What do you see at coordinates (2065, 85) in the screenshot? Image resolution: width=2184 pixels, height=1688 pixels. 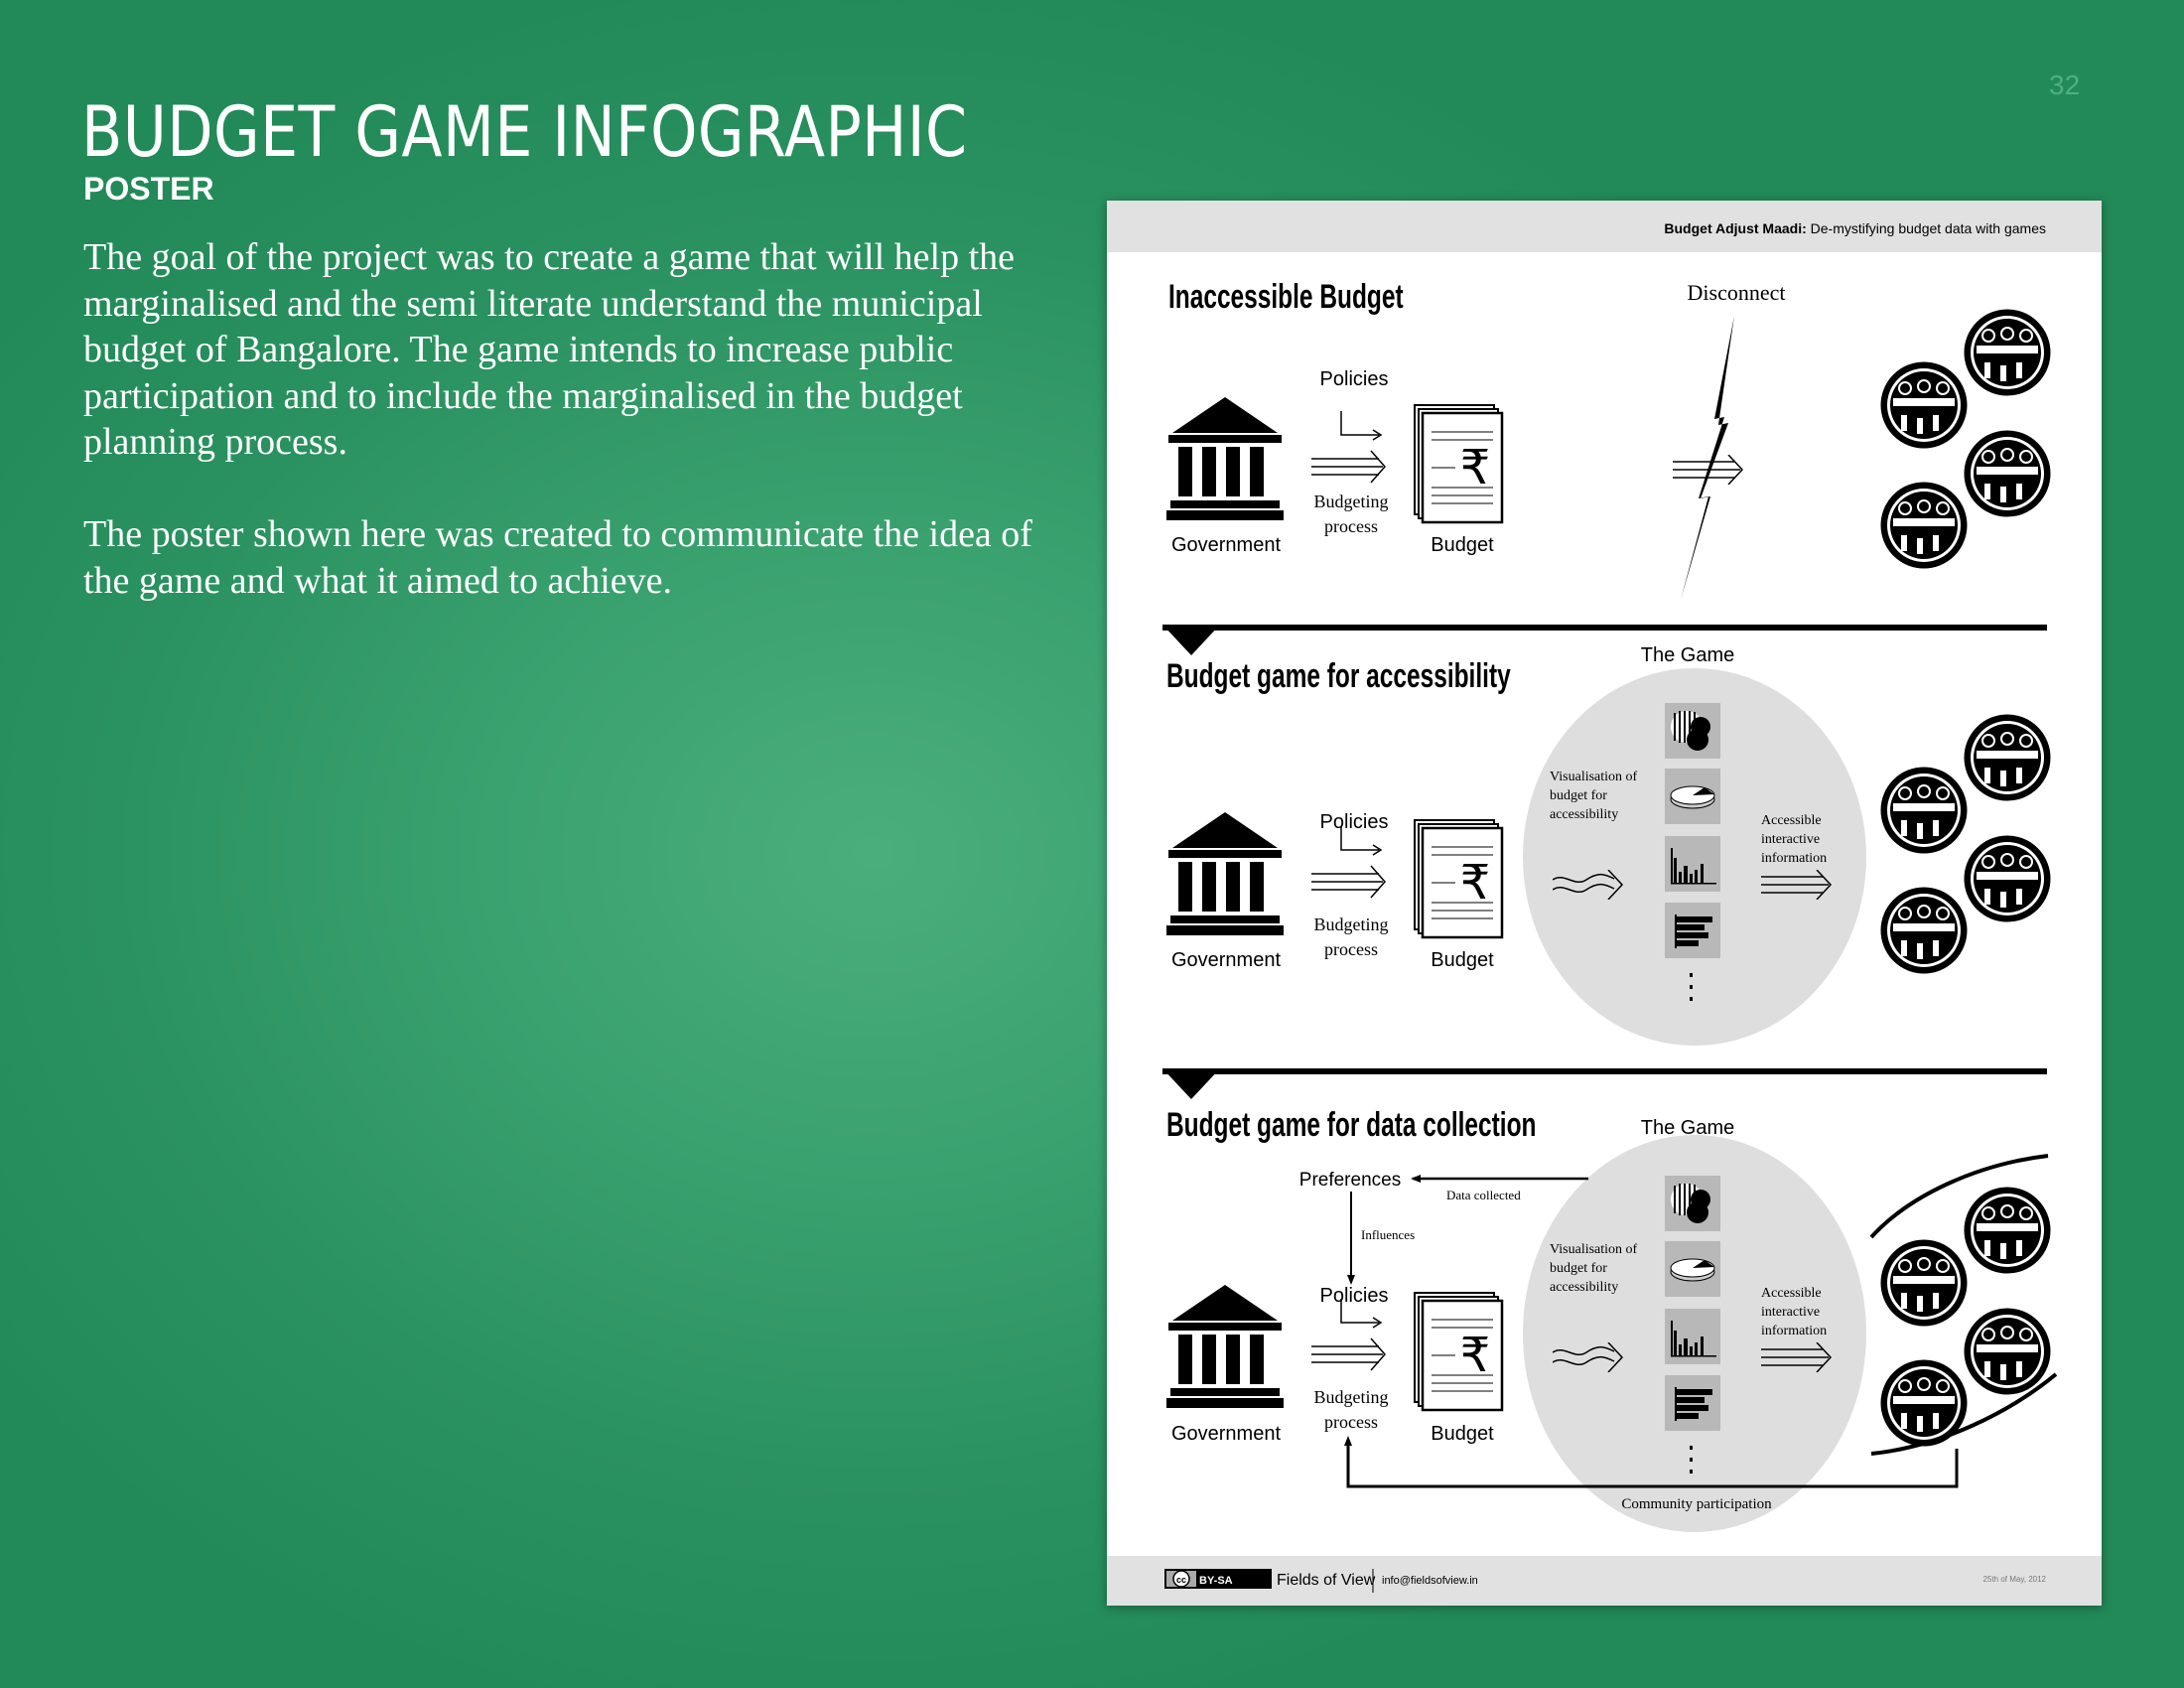 I see `page-number: 32` at bounding box center [2065, 85].